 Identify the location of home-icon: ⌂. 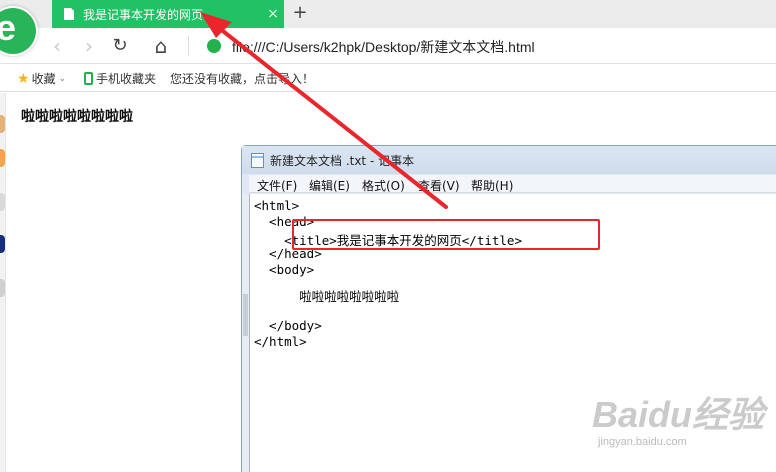
(161, 46).